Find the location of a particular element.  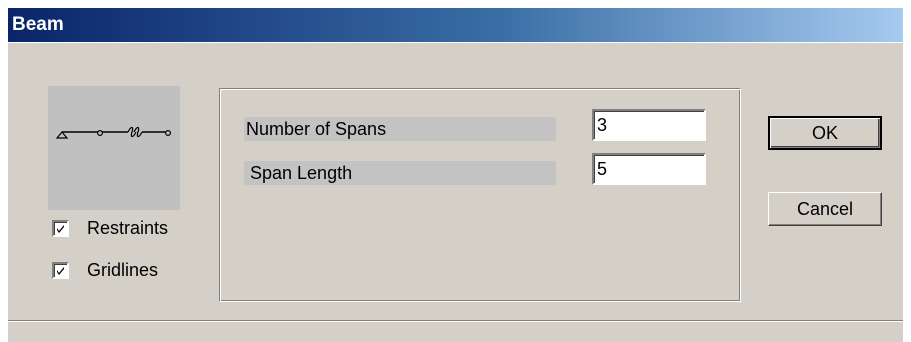

span-length-label: Span Length is located at coordinates (400, 173).